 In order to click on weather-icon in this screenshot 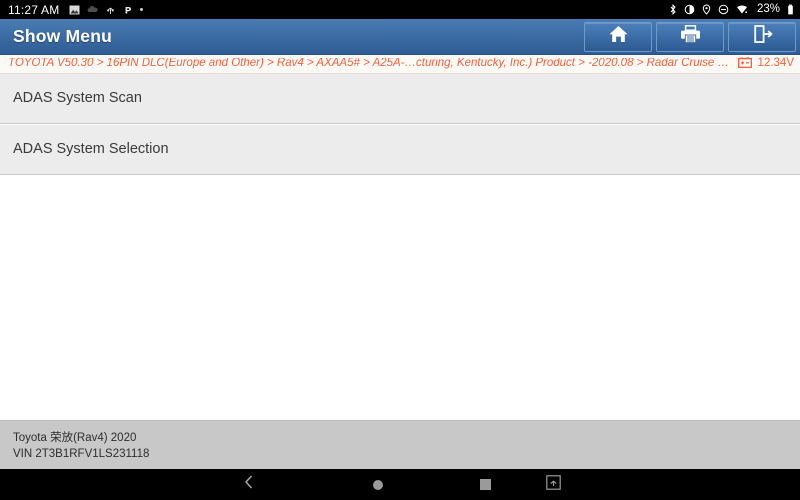, I will do `click(92, 10)`.